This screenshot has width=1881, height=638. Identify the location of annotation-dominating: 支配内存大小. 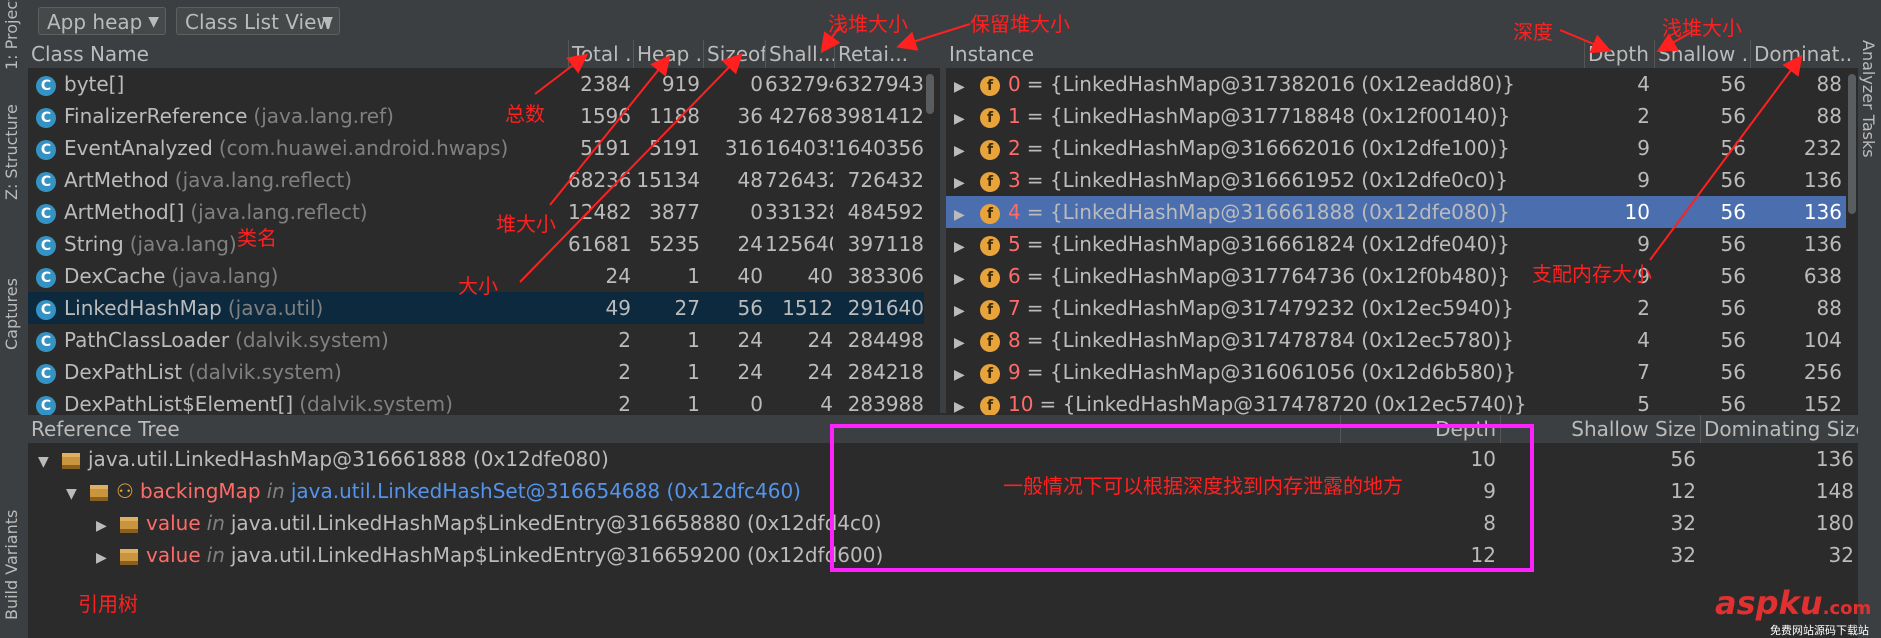
(1592, 274).